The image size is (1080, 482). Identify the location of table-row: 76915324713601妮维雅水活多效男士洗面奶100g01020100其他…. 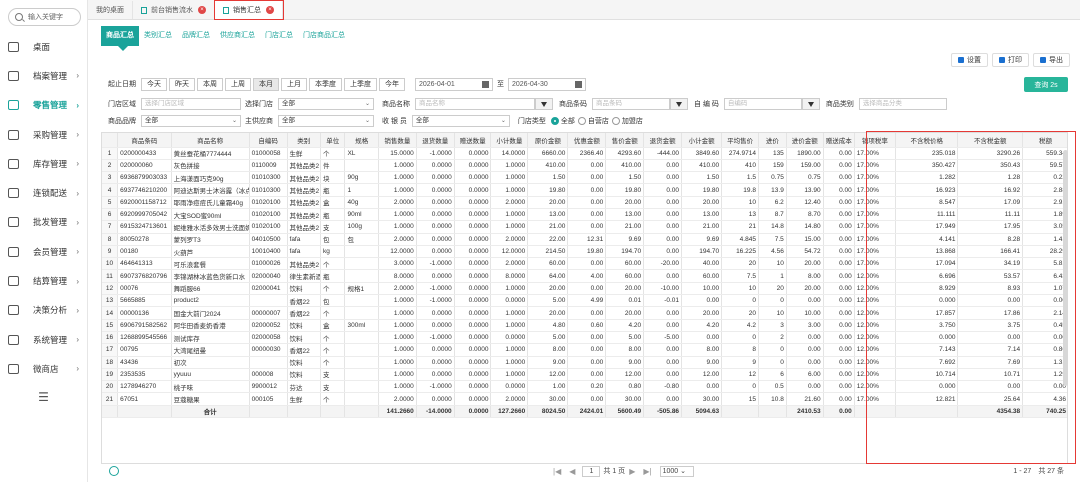
(584, 227).